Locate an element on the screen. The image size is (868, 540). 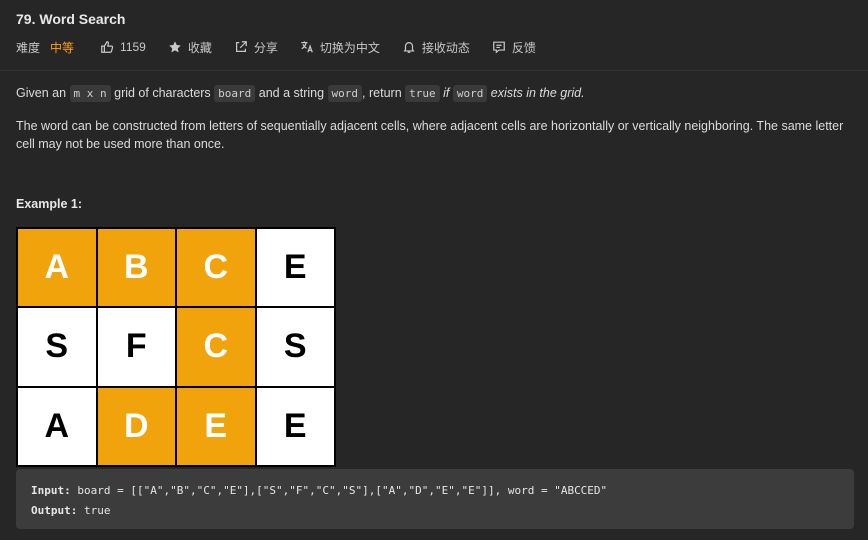
board-cell: D is located at coordinates (136, 426).